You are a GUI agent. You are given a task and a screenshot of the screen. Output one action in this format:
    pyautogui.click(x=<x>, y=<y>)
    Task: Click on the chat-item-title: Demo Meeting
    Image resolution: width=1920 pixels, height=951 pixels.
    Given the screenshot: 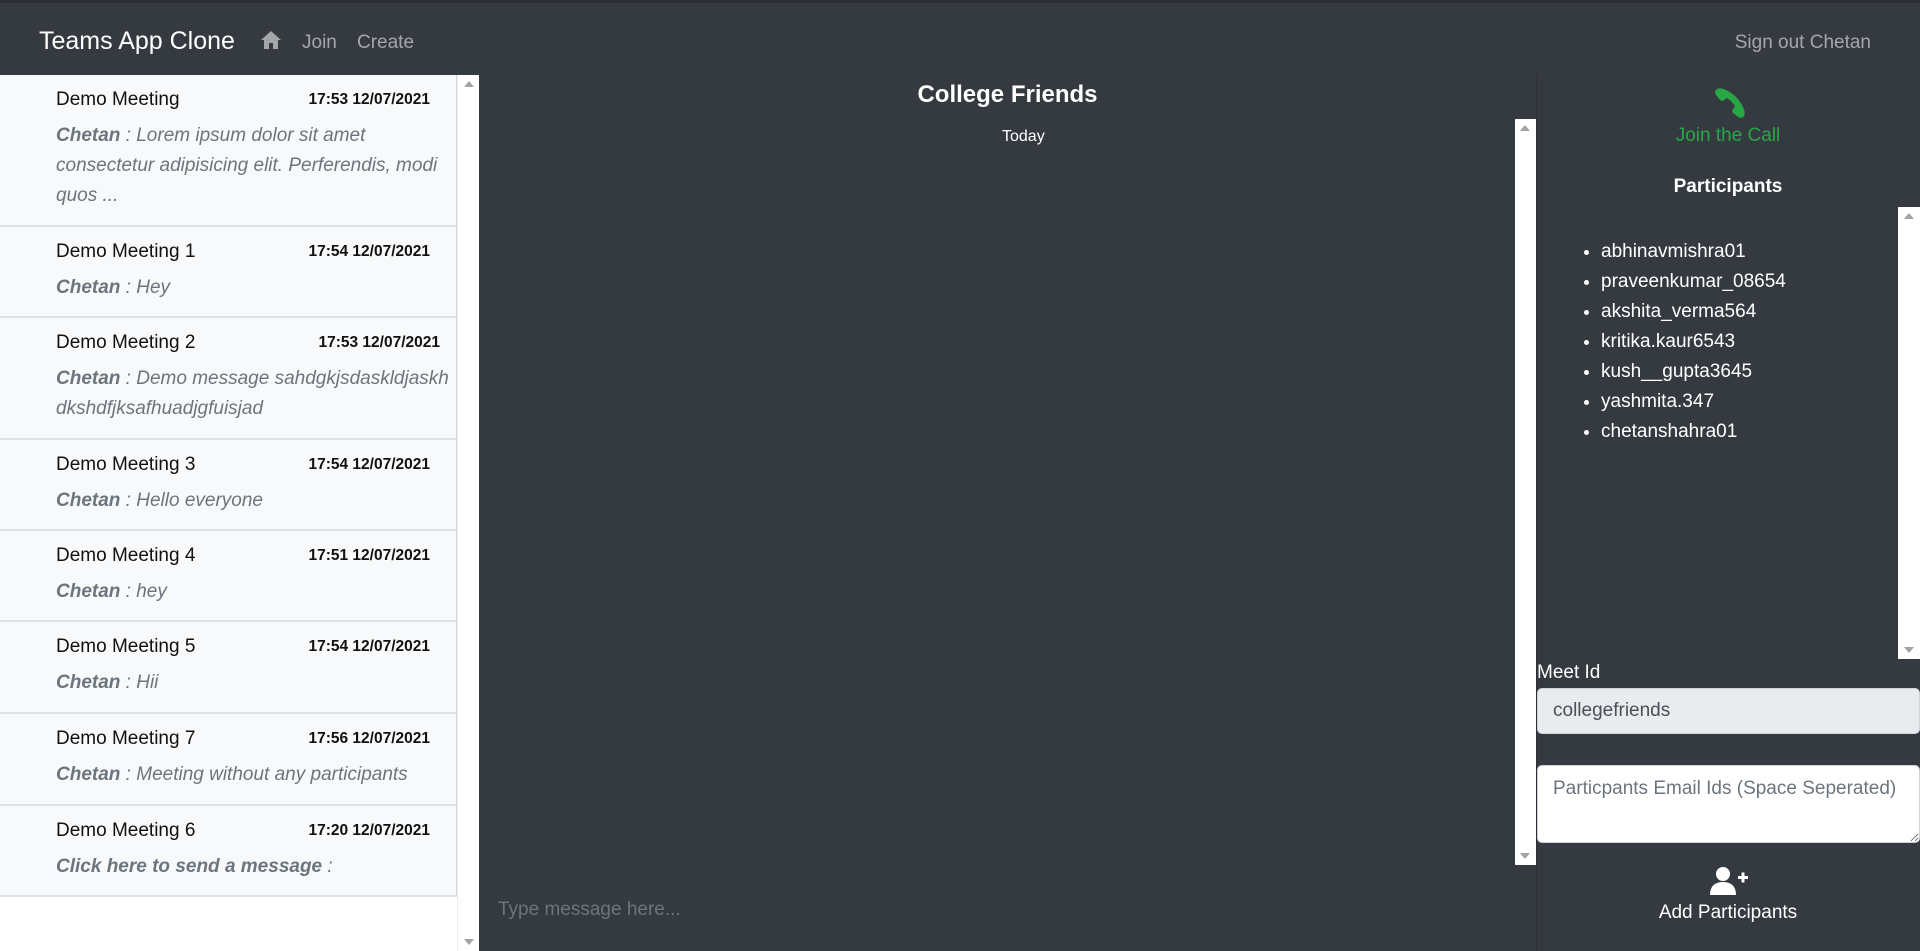 What is the action you would take?
    pyautogui.click(x=118, y=99)
    